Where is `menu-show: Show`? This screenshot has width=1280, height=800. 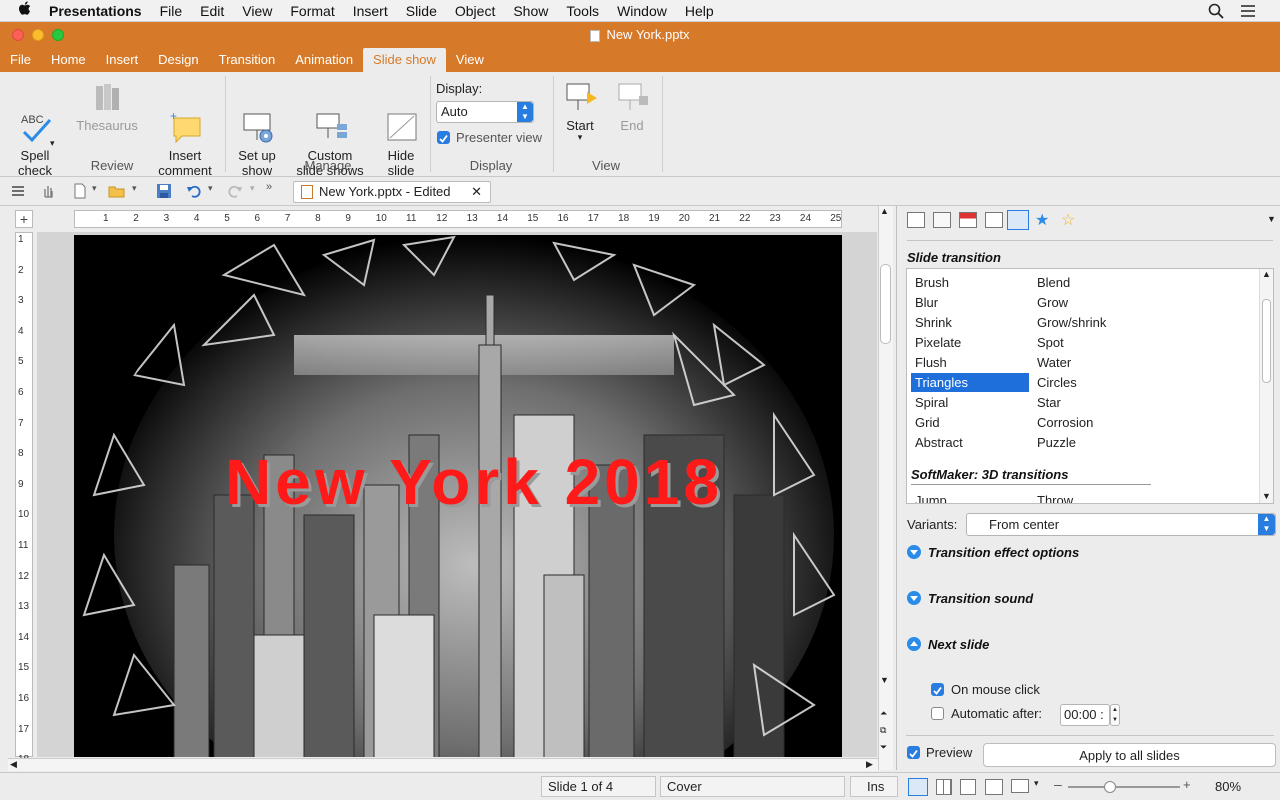 menu-show: Show is located at coordinates (530, 11).